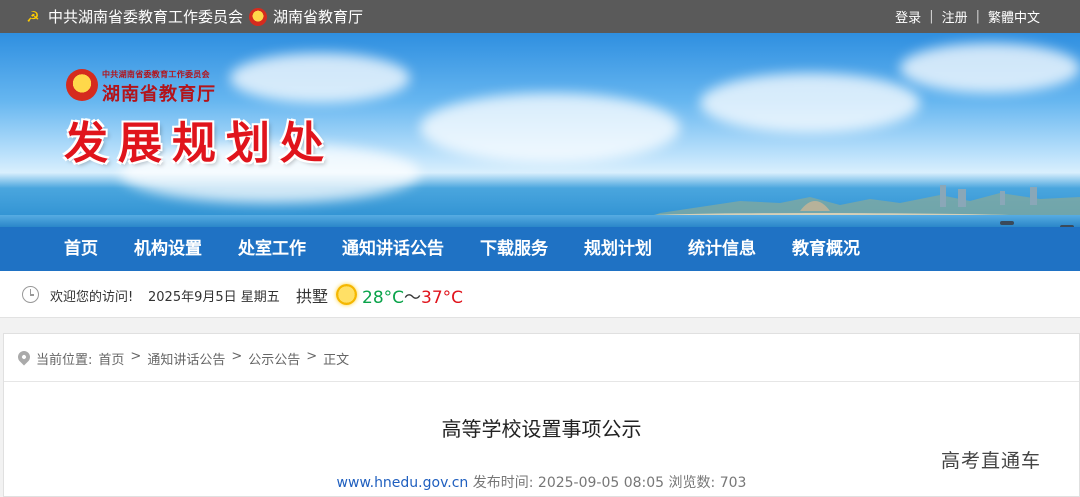  I want to click on nav-item-office-work: 处室工作, so click(272, 249).